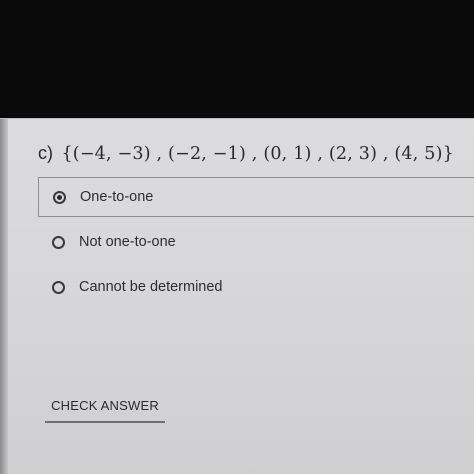  I want to click on screen-edge, so click(4, 296).